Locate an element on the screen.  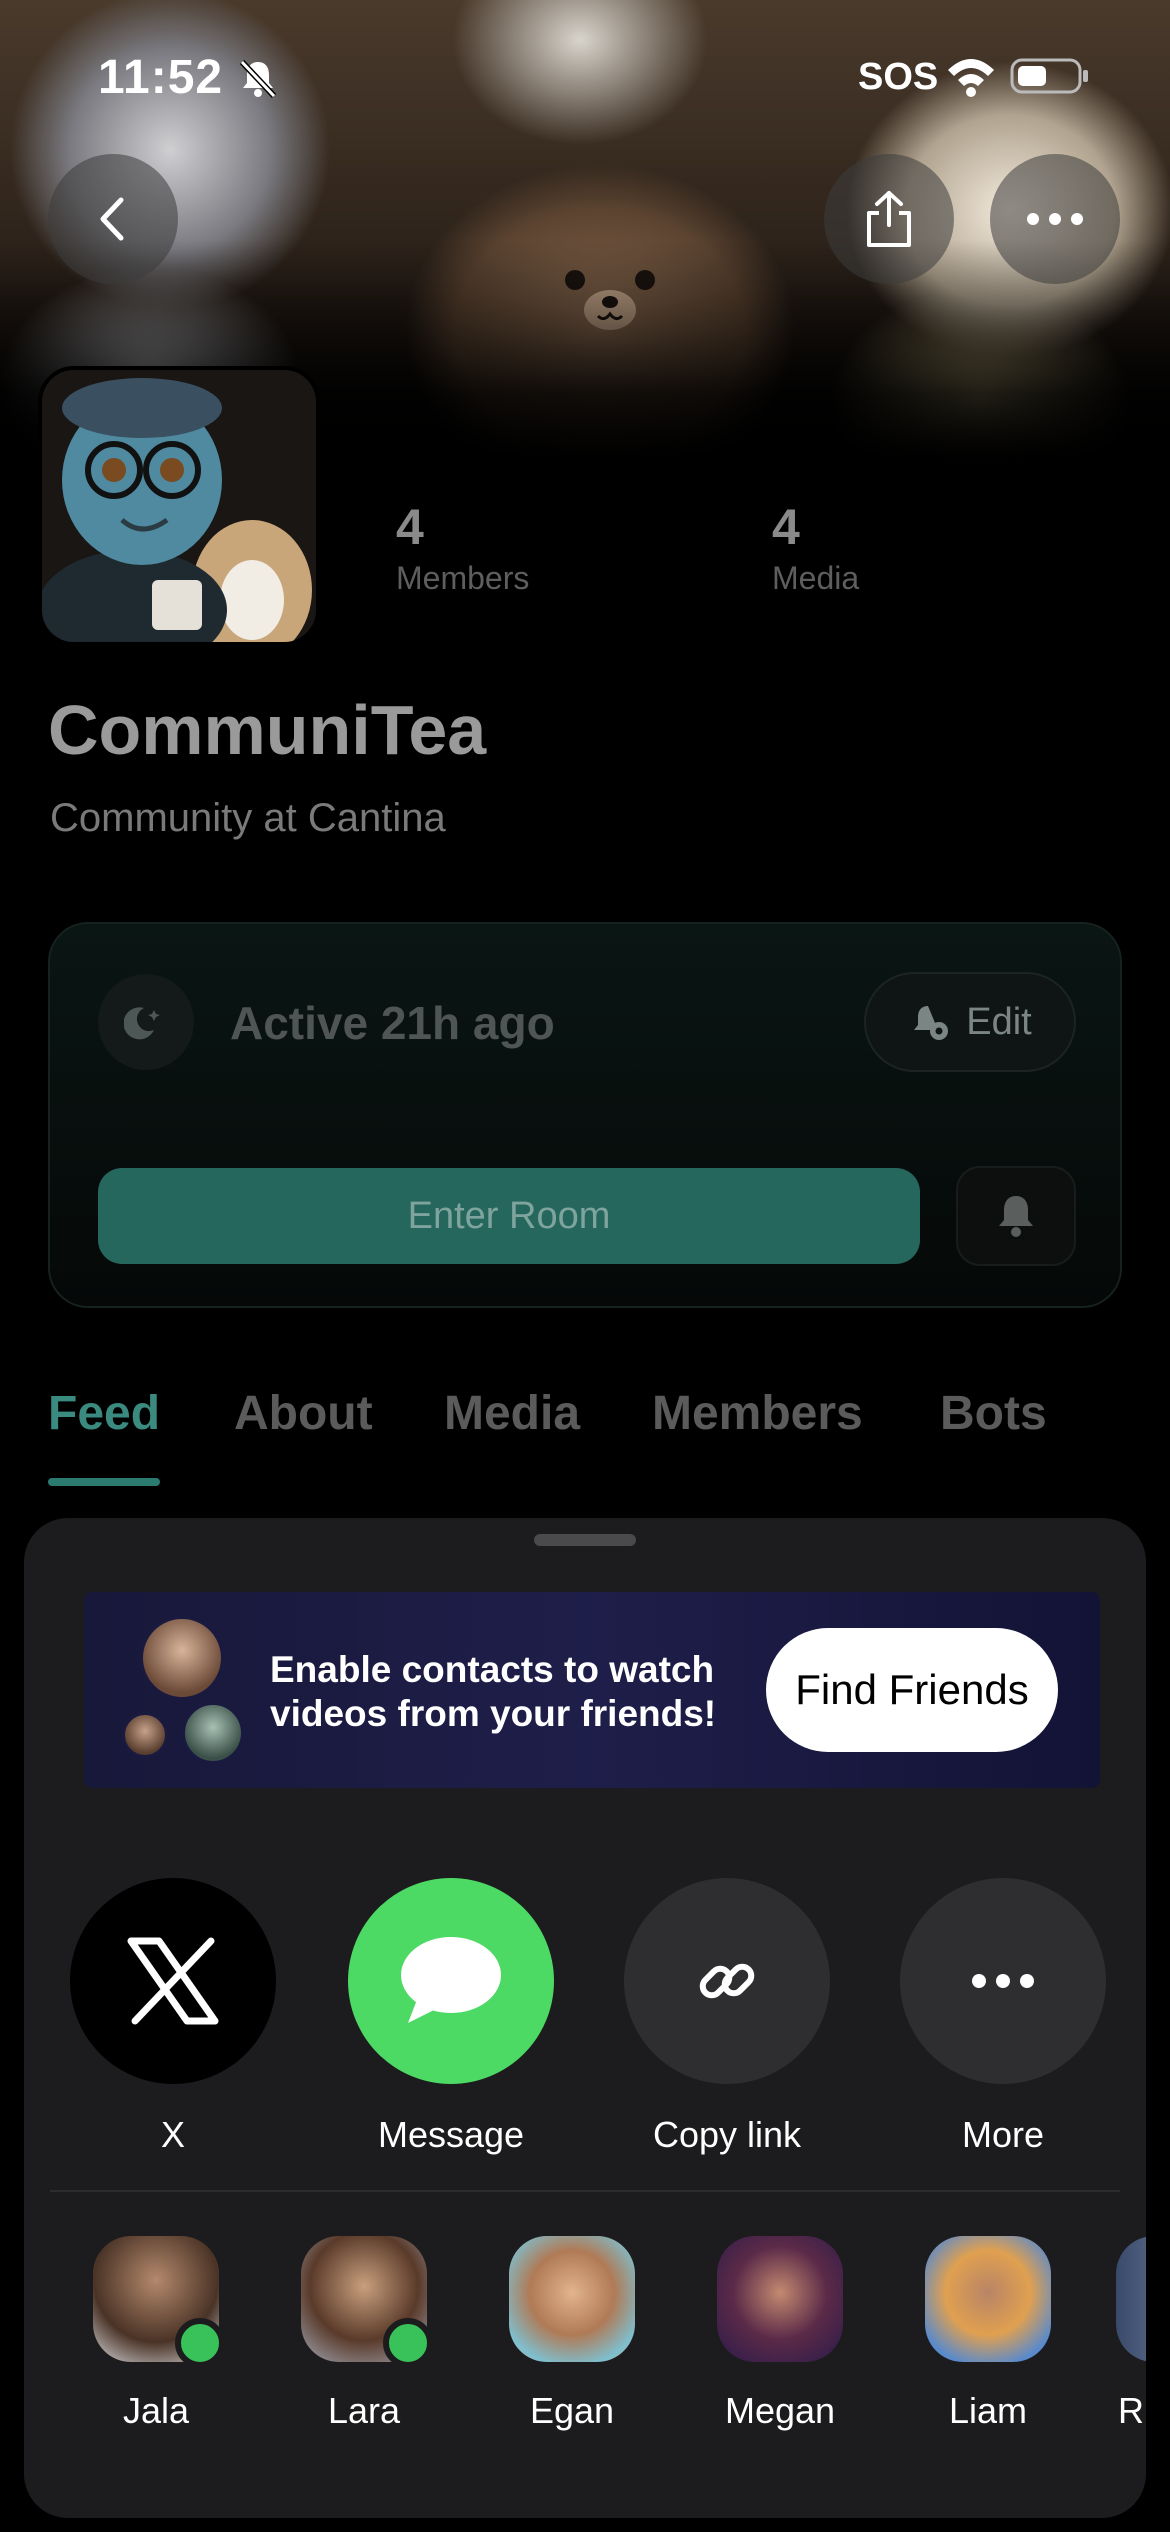
contact-name: Jala is located at coordinates (156, 2410).